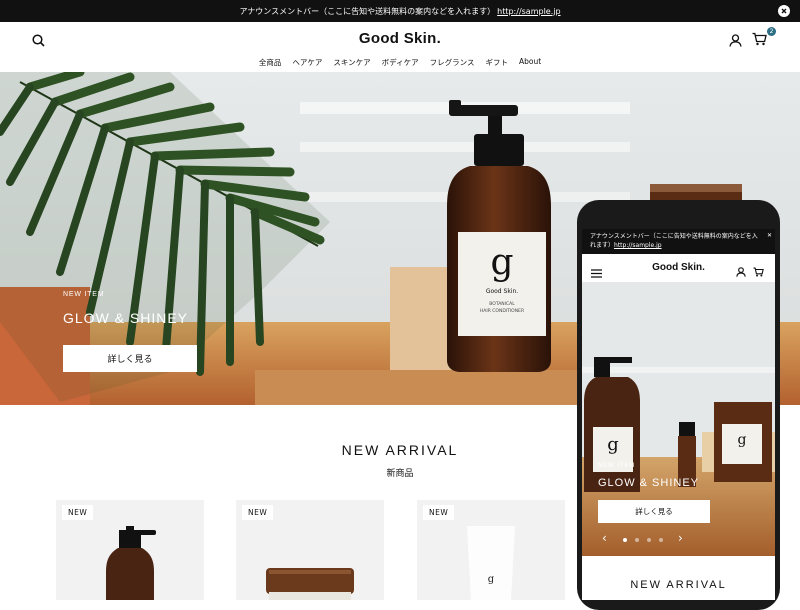 The image size is (800, 610). What do you see at coordinates (400, 38) in the screenshot?
I see `site-logo: Good Skin.` at bounding box center [400, 38].